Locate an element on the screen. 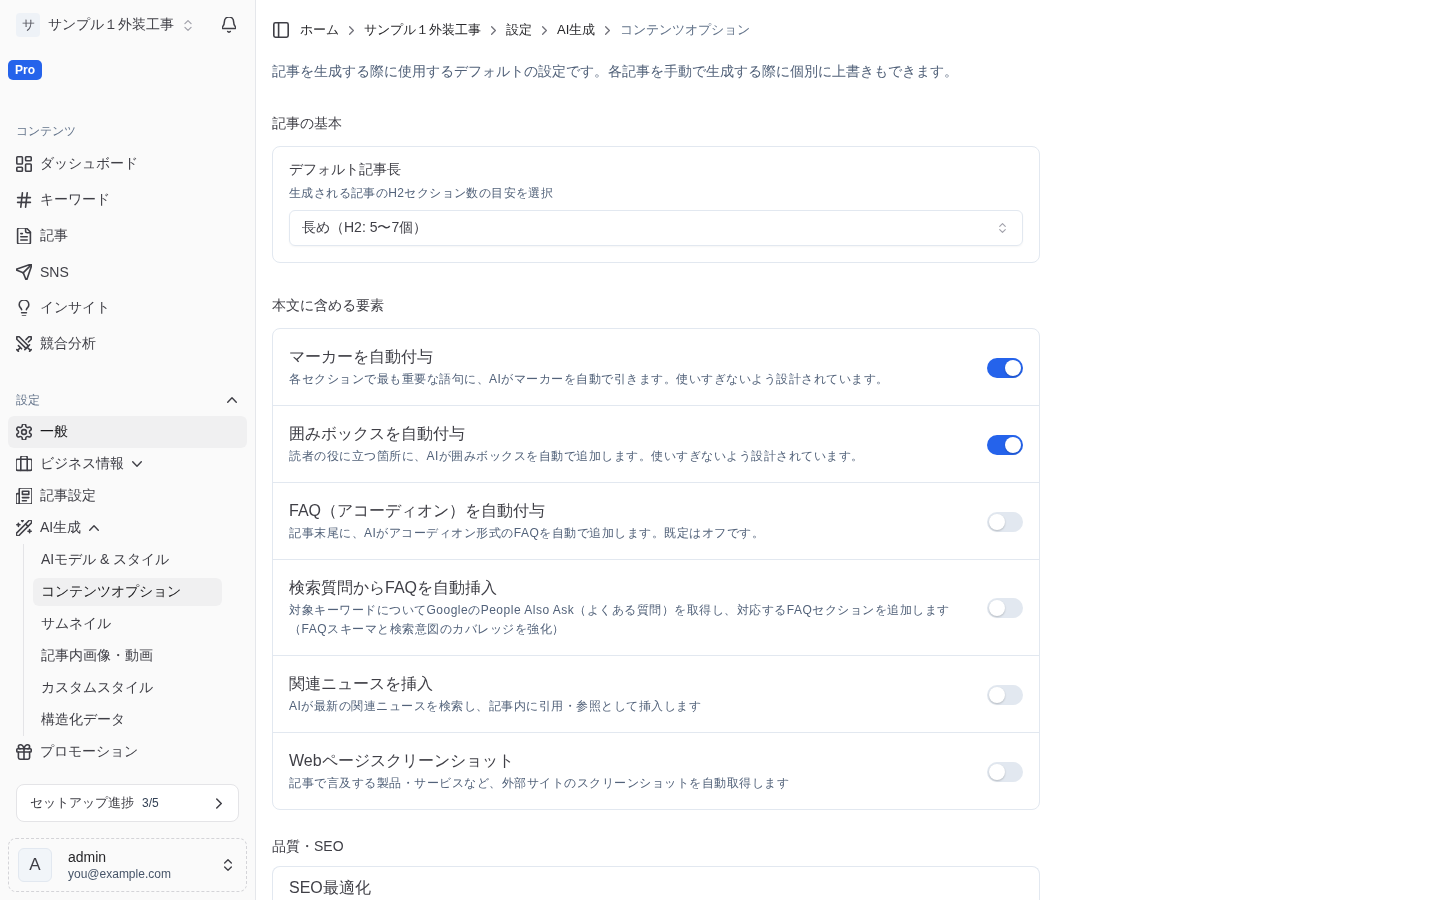  breadcrumb-link: サンプル１外装工事 is located at coordinates (422, 30).